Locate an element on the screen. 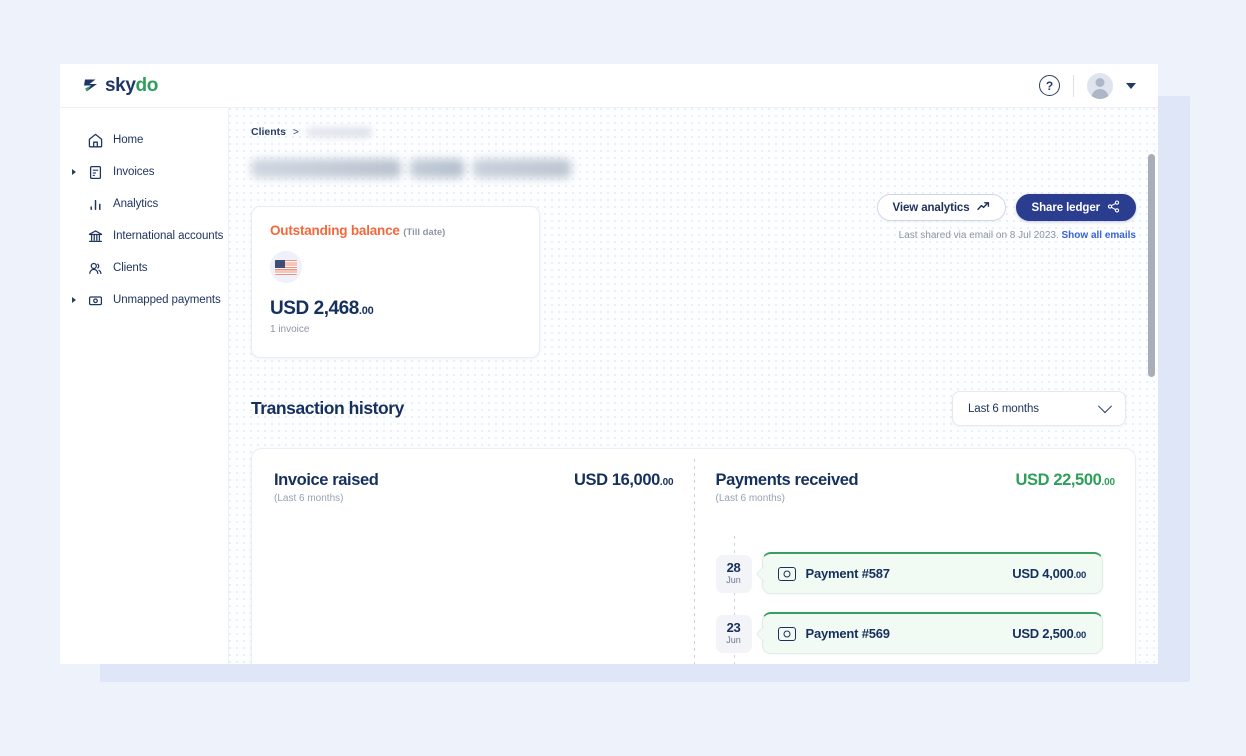 The width and height of the screenshot is (1246, 756). brand-logo: skydo is located at coordinates (120, 86).